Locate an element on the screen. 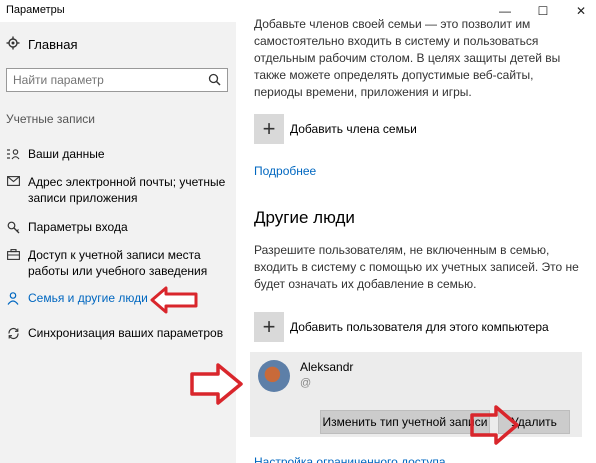 The width and height of the screenshot is (596, 463). sidebar-item-label: Семья и другие люди is located at coordinates (88, 298).